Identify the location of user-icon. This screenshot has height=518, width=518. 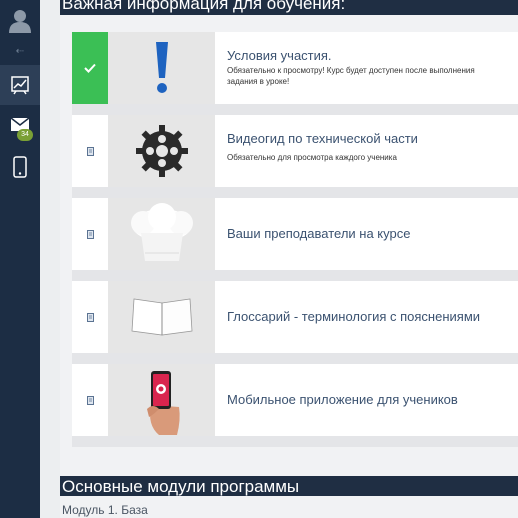
(20, 21).